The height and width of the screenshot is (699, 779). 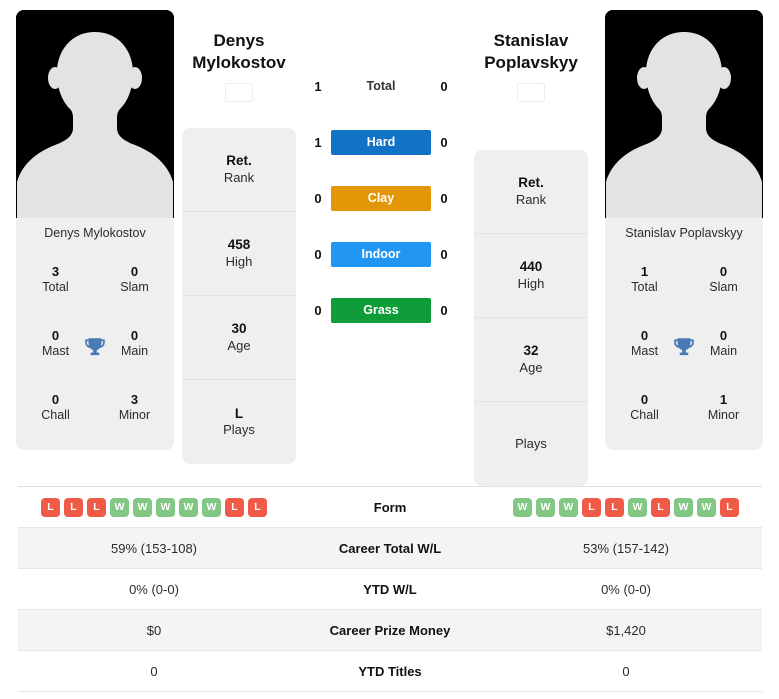 I want to click on titles-total-right: 1 Total, so click(x=644, y=280).